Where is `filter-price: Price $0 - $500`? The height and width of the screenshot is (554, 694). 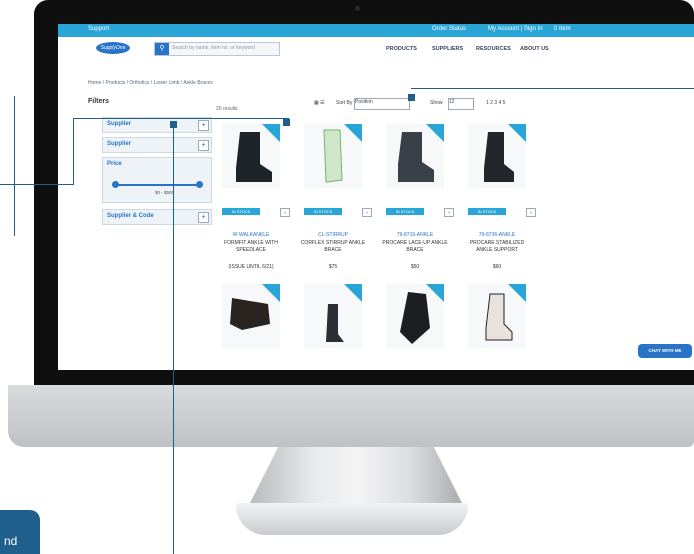 filter-price: Price $0 - $500 is located at coordinates (157, 180).